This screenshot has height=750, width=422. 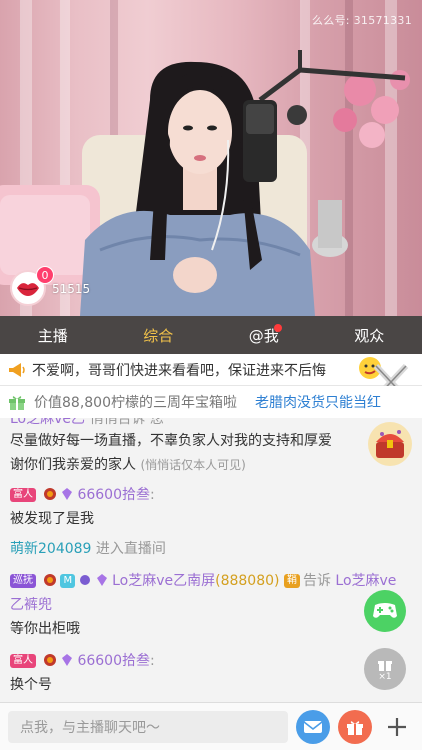 I want to click on chat-username: 萌新204089, so click(x=50, y=549).